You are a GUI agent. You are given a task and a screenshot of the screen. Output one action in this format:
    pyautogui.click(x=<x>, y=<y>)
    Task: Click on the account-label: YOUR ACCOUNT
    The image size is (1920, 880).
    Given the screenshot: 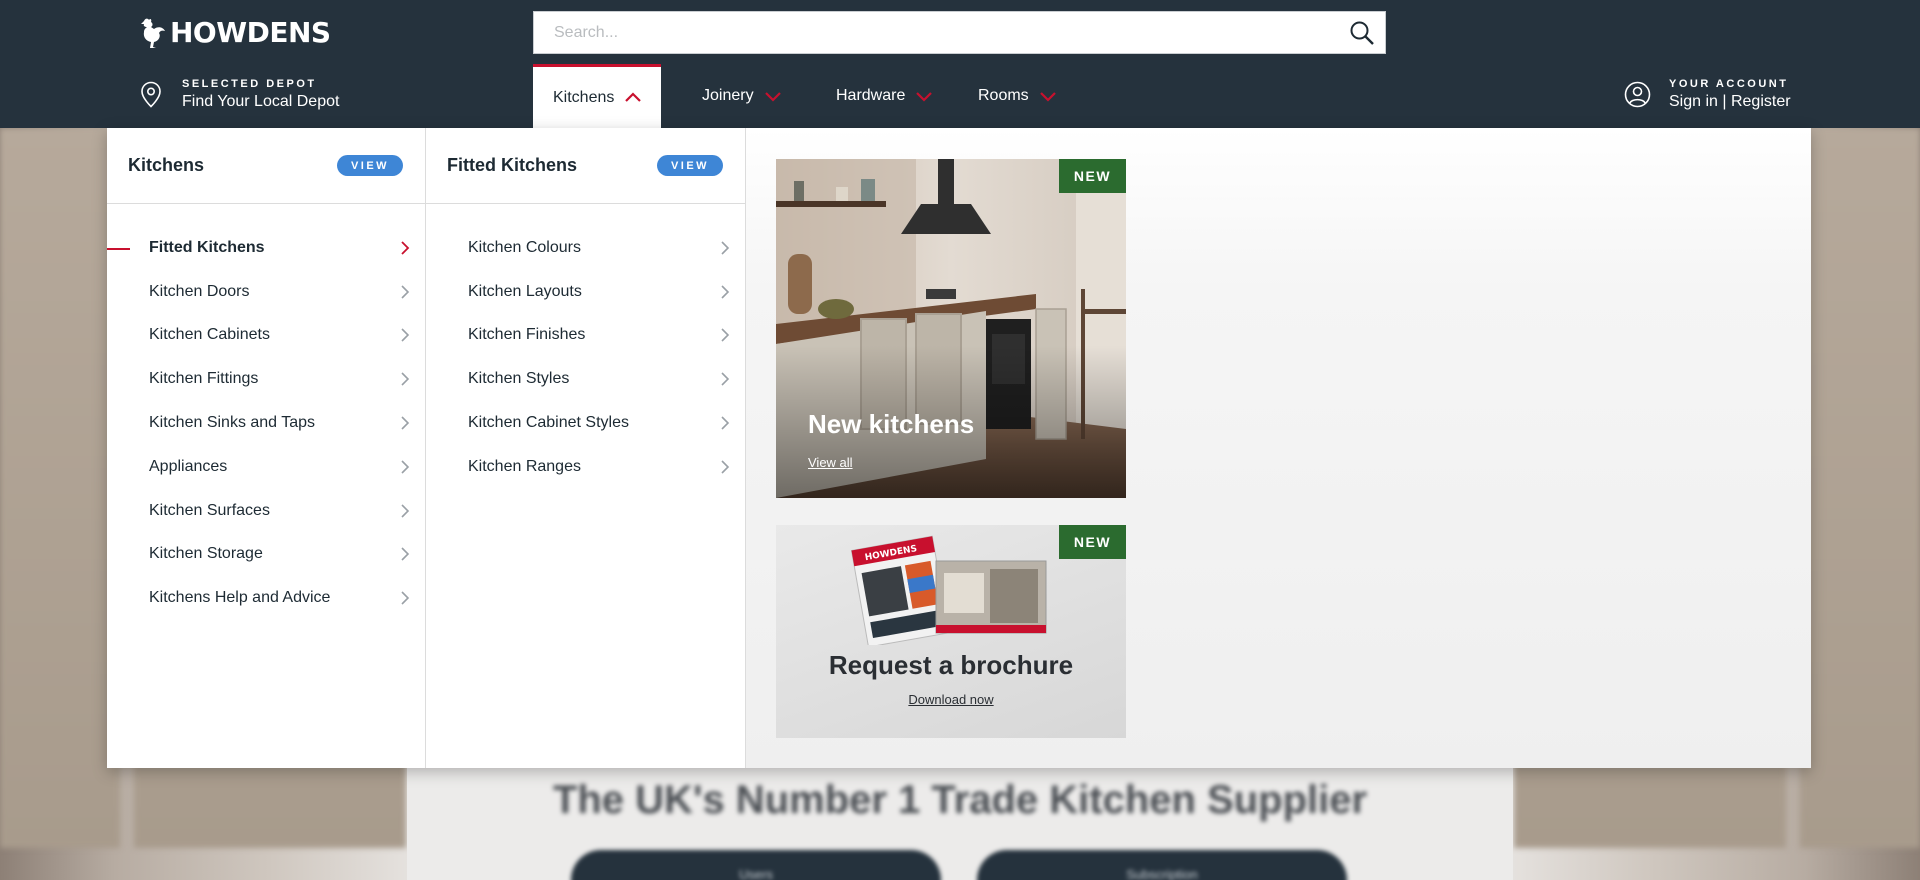 What is the action you would take?
    pyautogui.click(x=1729, y=84)
    